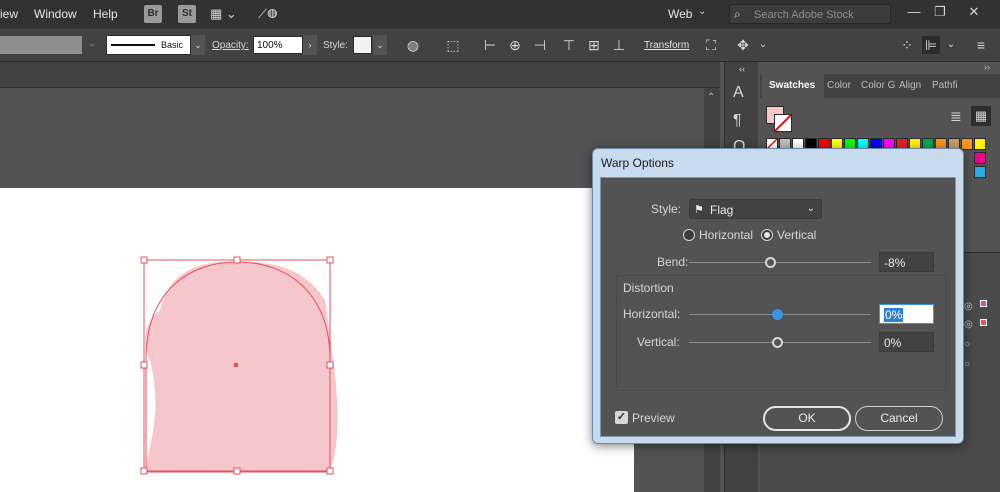  Describe the element at coordinates (792, 85) in the screenshot. I see `tab-swatches: Swatches` at that location.